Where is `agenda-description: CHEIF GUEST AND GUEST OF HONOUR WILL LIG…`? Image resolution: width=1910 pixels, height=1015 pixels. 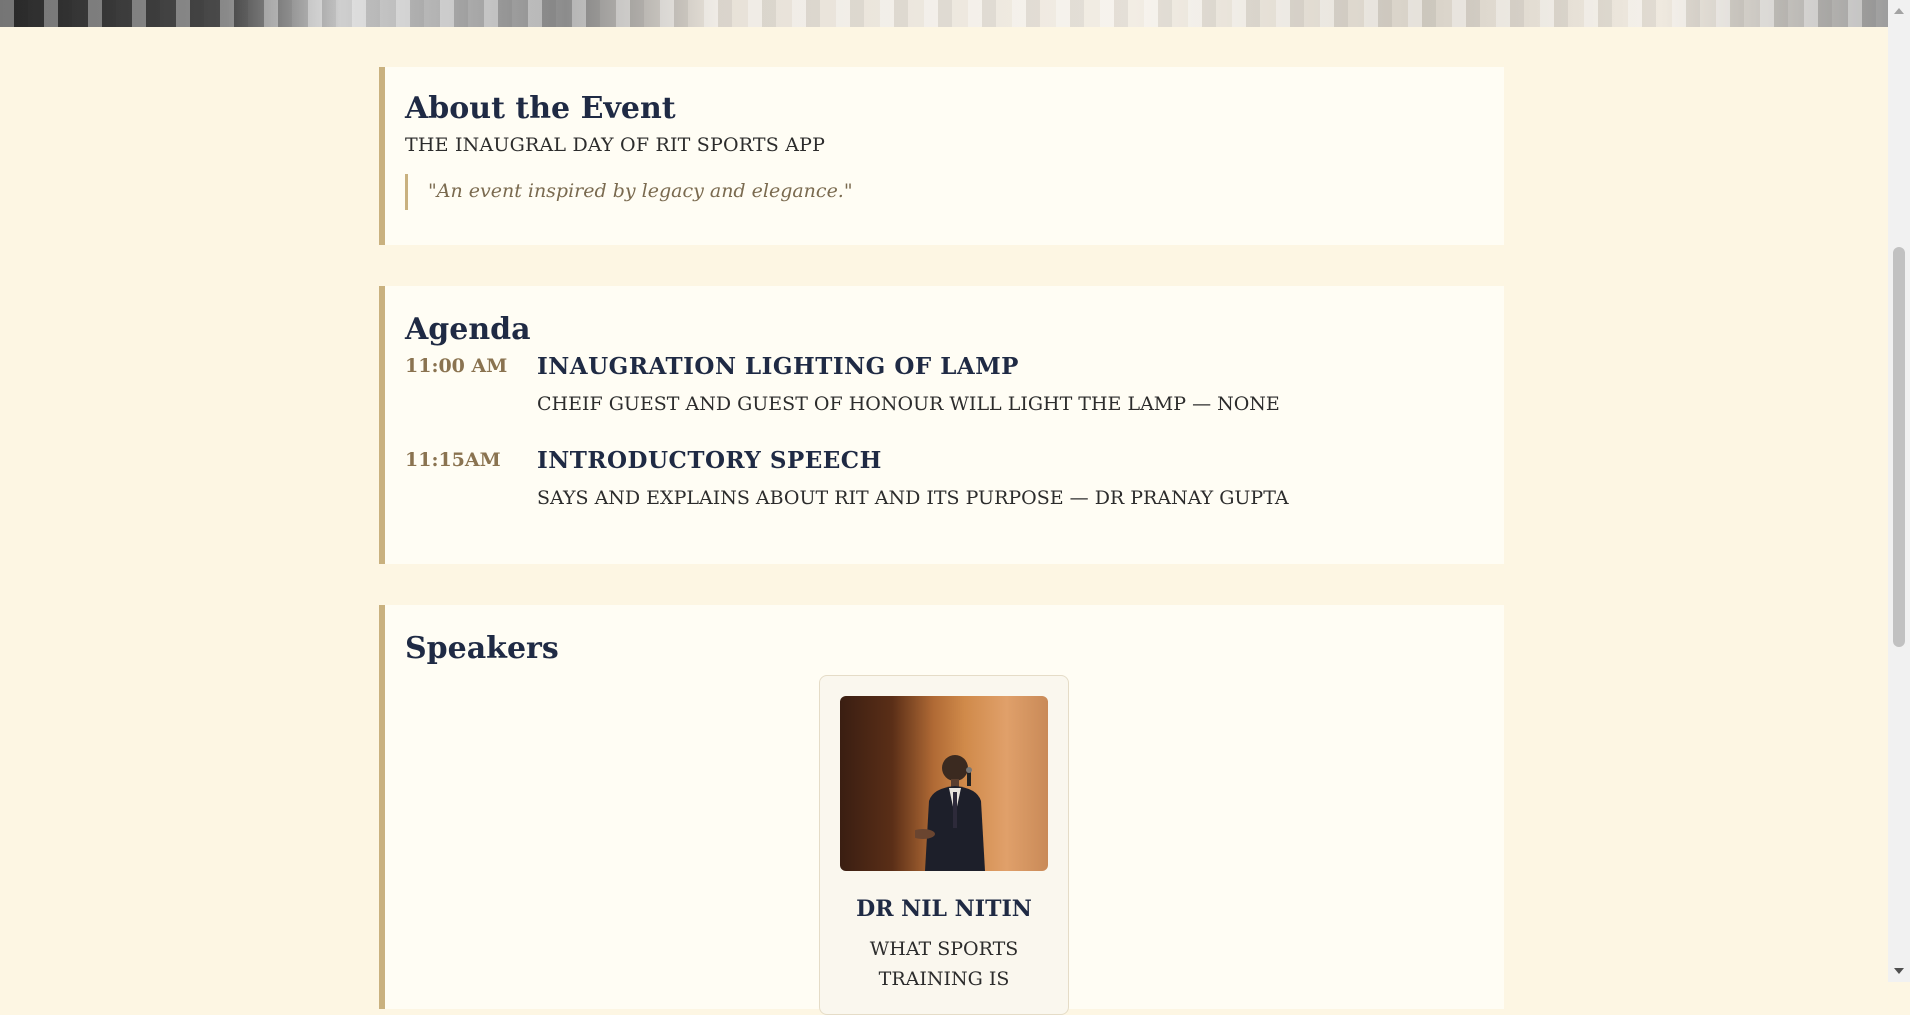 agenda-description: CHEIF GUEST AND GUEST OF HONOUR WILL LIG… is located at coordinates (908, 404).